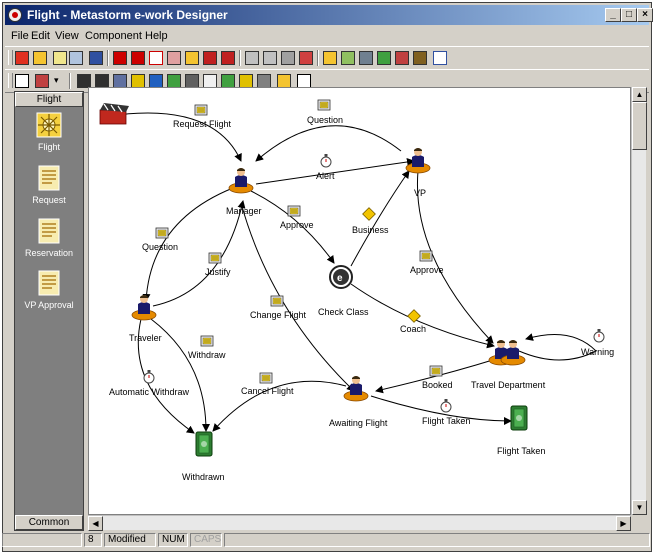  Describe the element at coordinates (218, 264) in the screenshot. I see `action-justify: Justify` at that location.